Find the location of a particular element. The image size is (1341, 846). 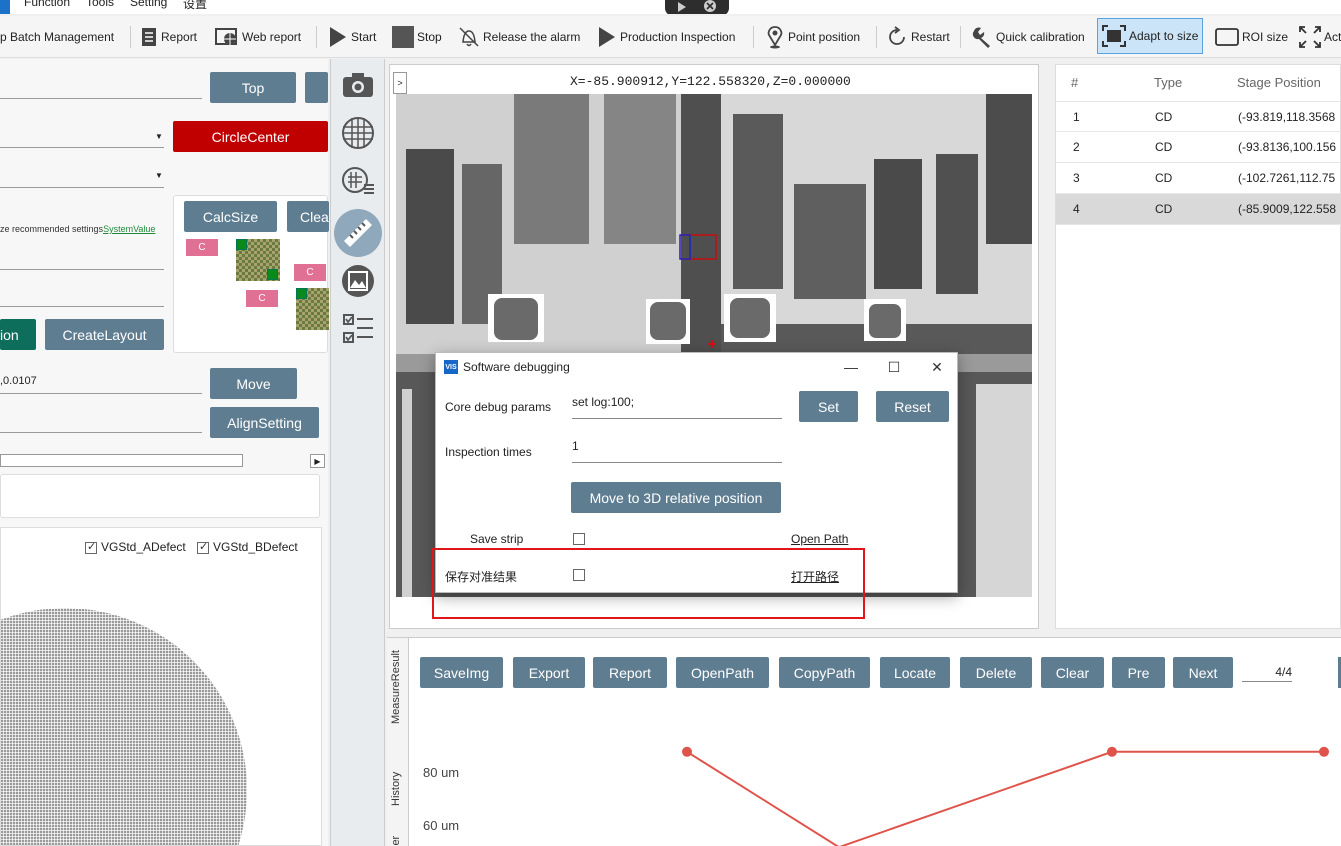

table-row: 3 CD (-102.7261,112.75 is located at coordinates (1198, 178).